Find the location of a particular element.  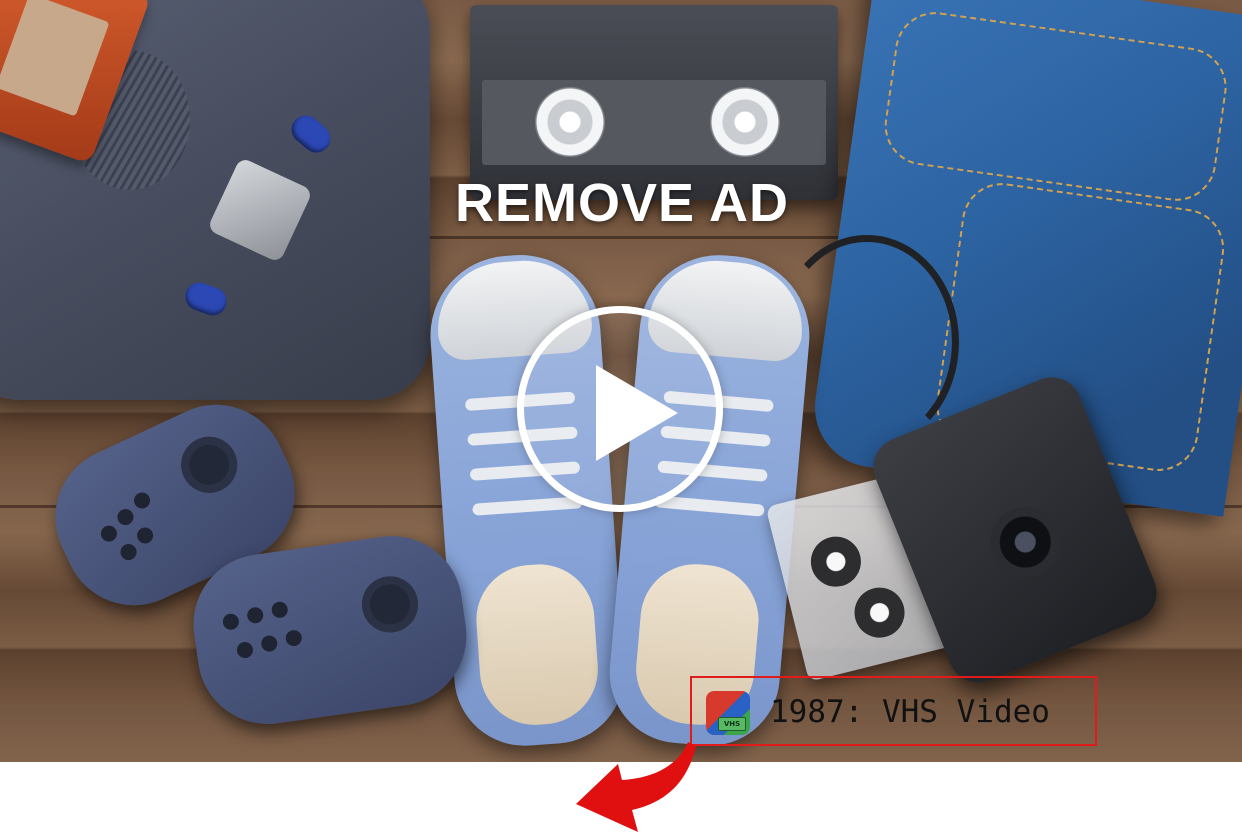

play-icon is located at coordinates (637, 413).